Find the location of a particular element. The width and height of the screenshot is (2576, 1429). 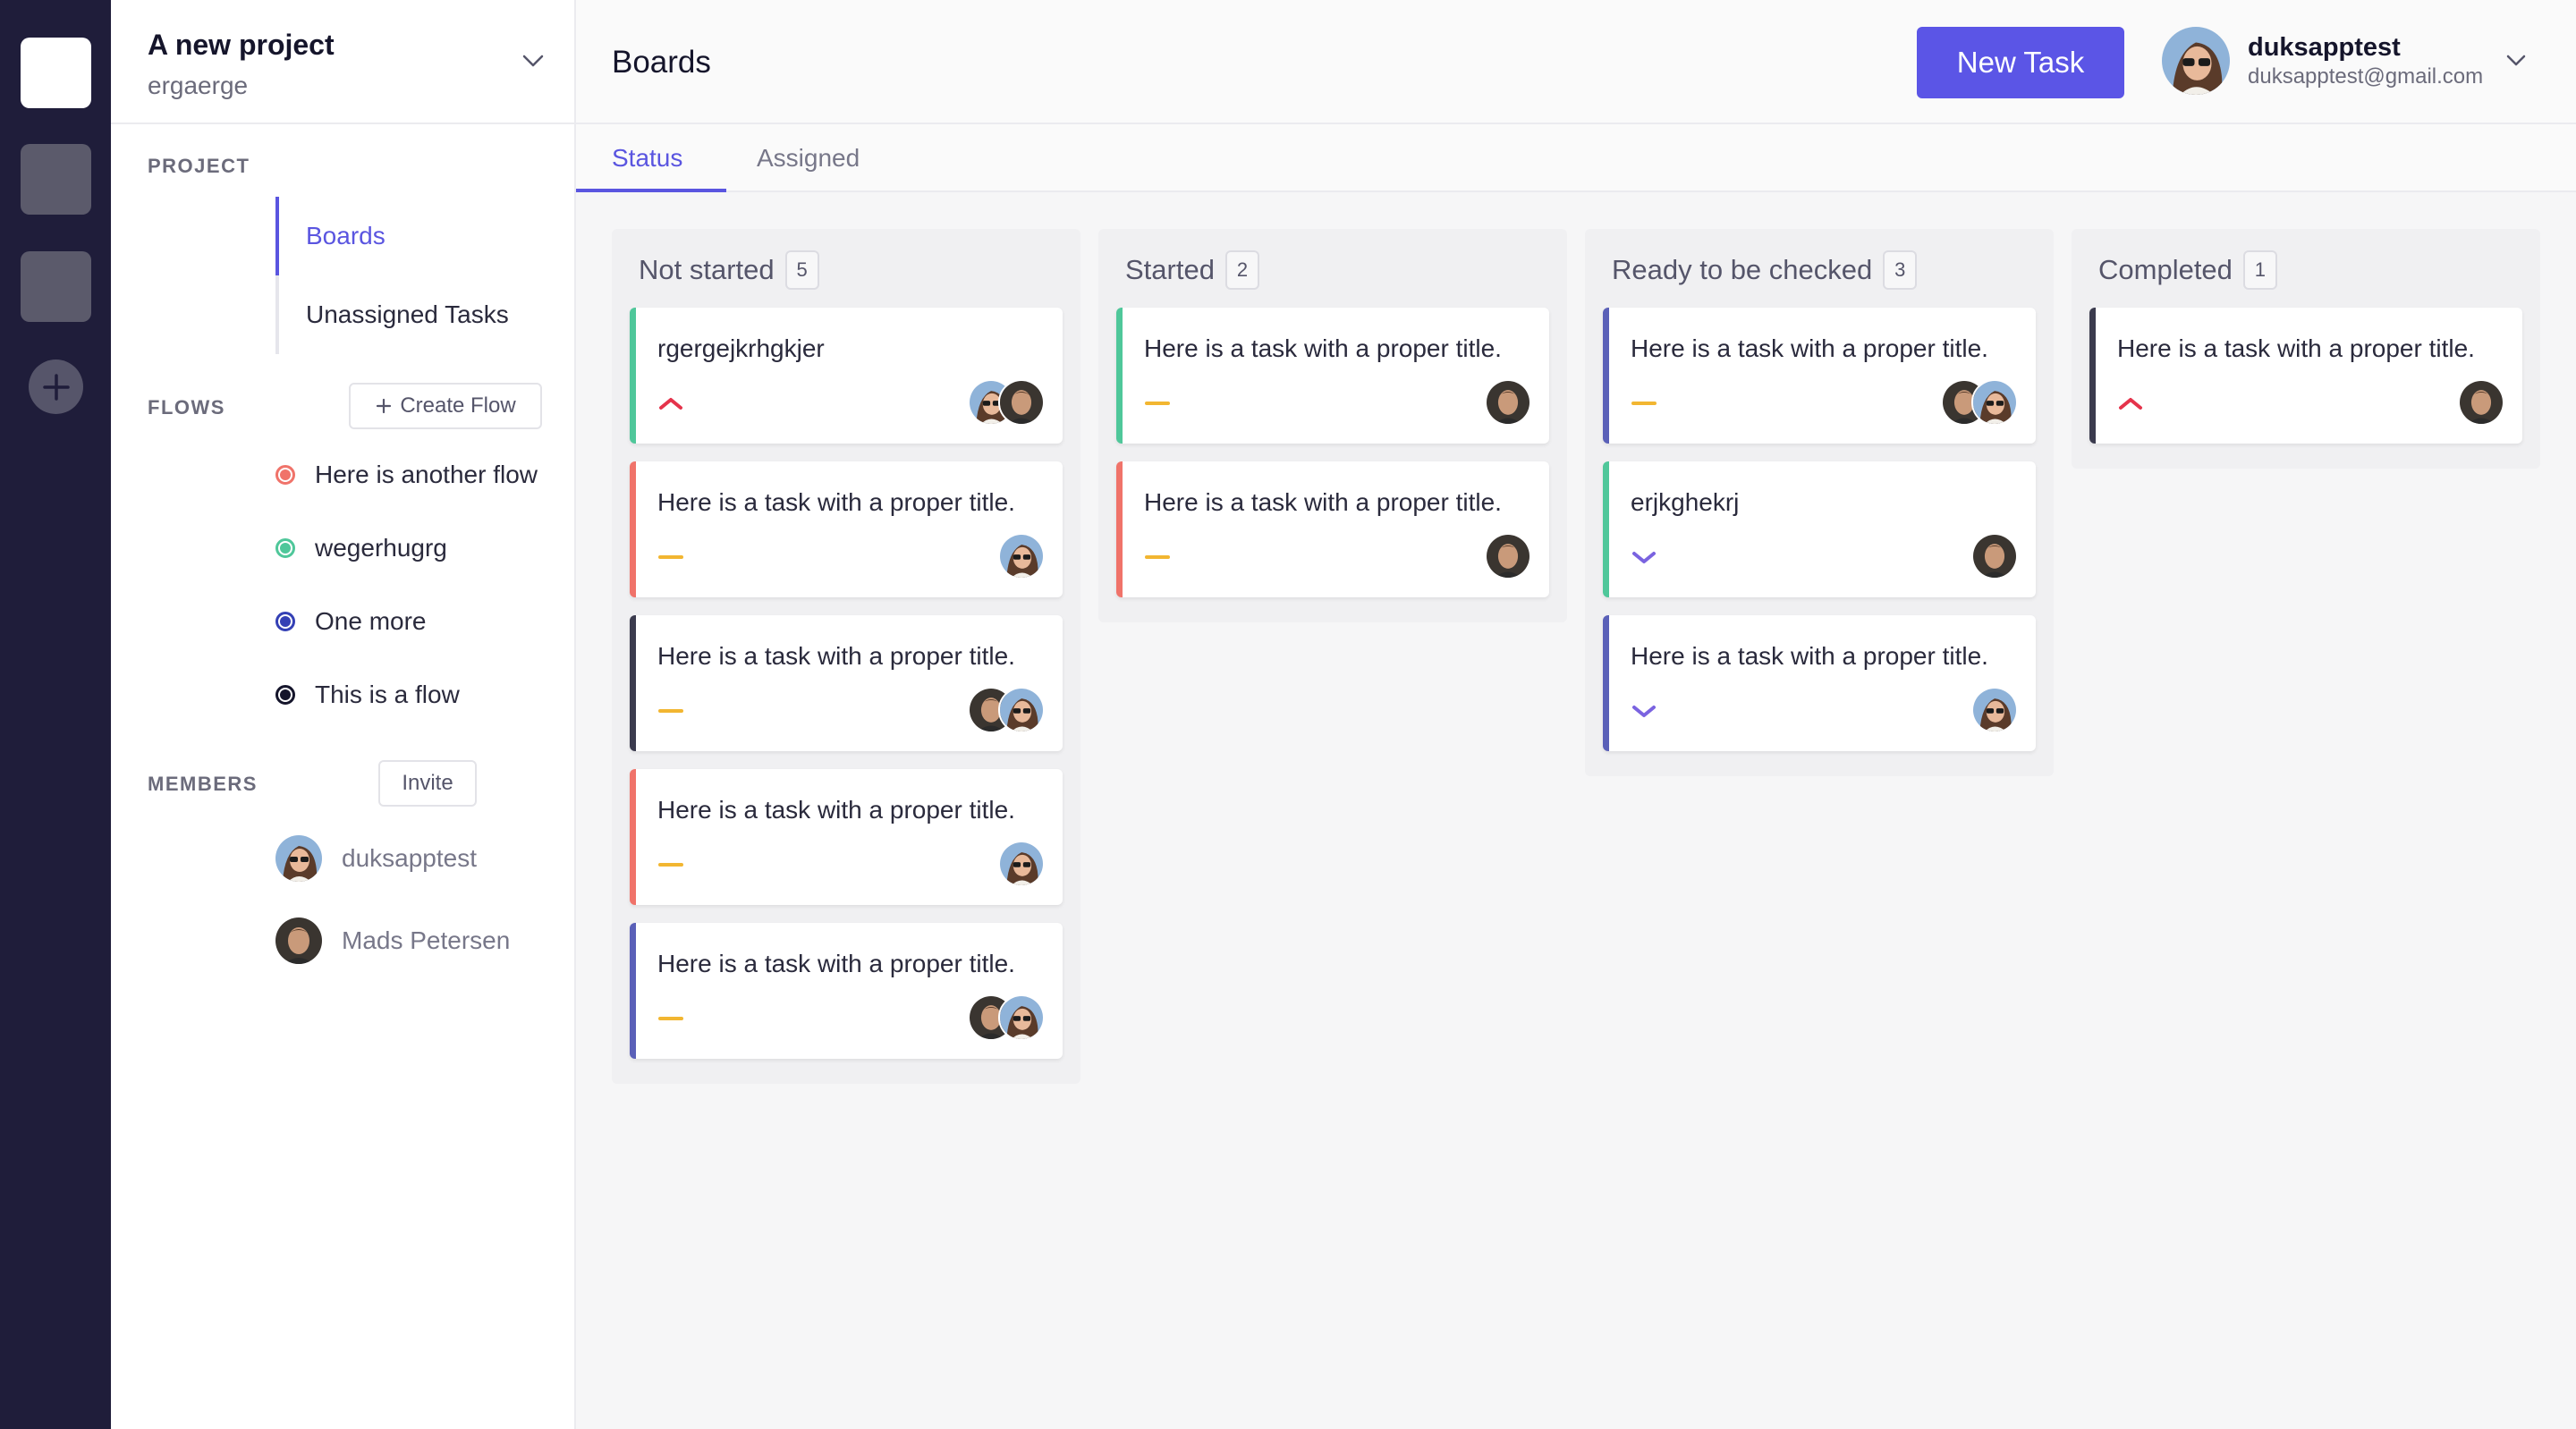

task-title: rgergejkrhgkjer is located at coordinates (741, 348).